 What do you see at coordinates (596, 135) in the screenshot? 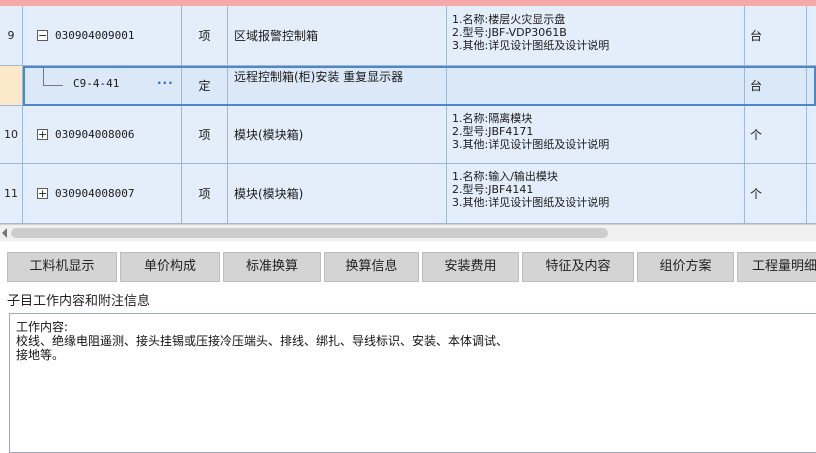
I see `feature-cell: 1.名称:隔离模块 2.型号:JBF4171 3.其他:详见设计图纸及设计说明` at bounding box center [596, 135].